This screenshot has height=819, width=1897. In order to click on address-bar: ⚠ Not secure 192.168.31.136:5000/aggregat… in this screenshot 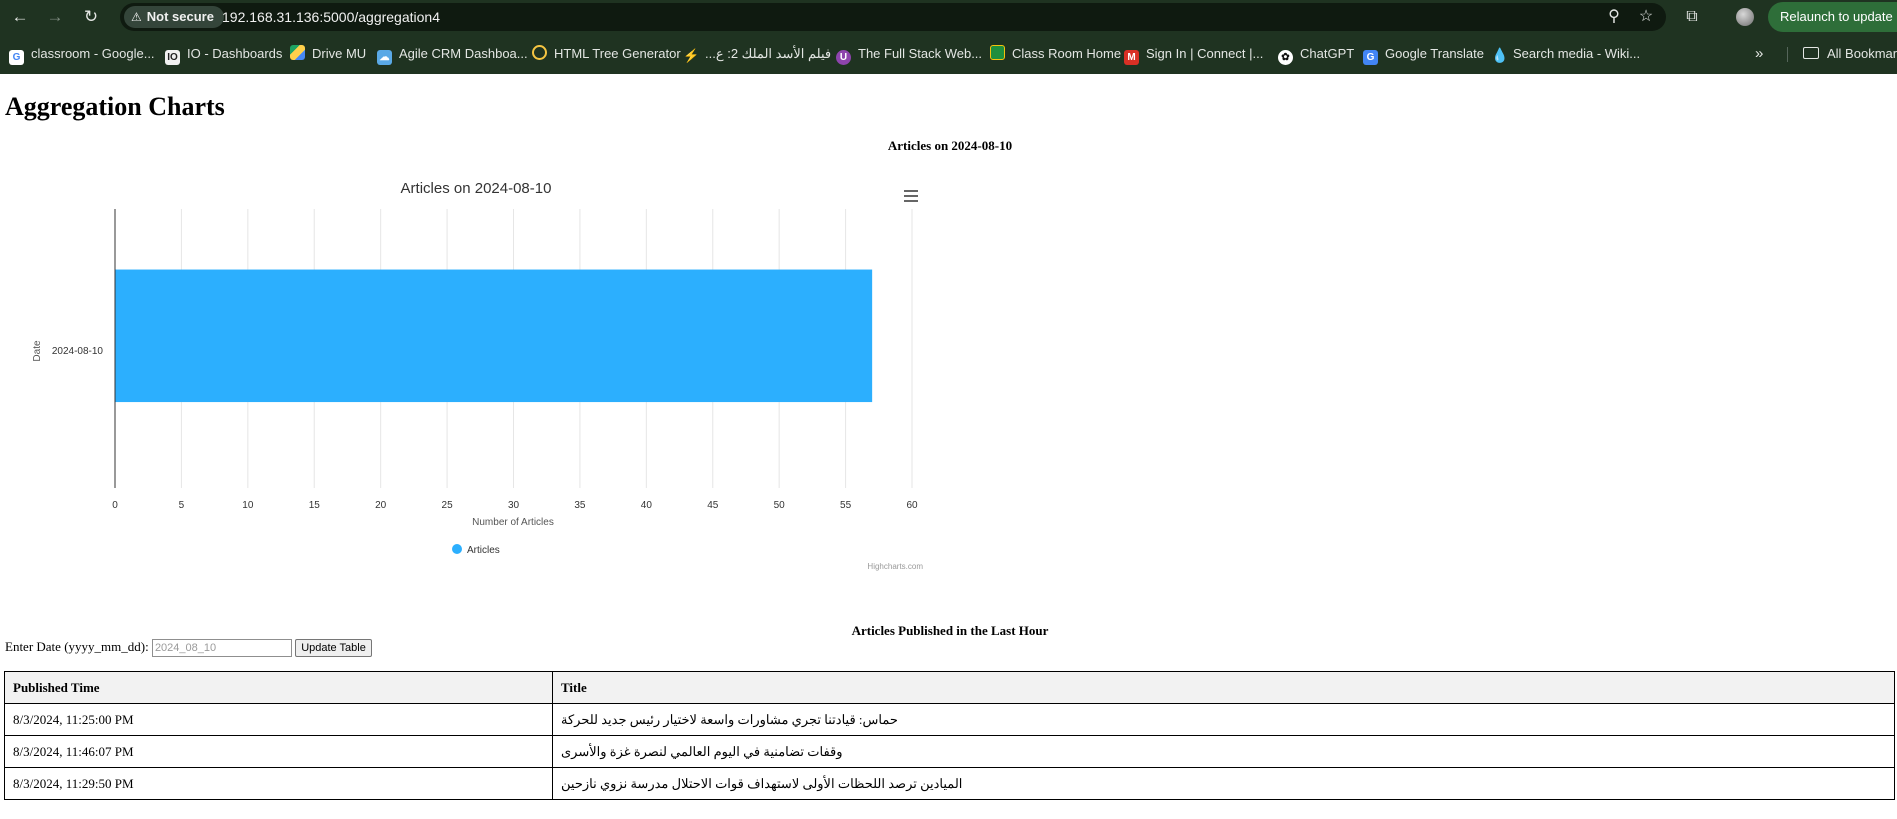, I will do `click(893, 17)`.